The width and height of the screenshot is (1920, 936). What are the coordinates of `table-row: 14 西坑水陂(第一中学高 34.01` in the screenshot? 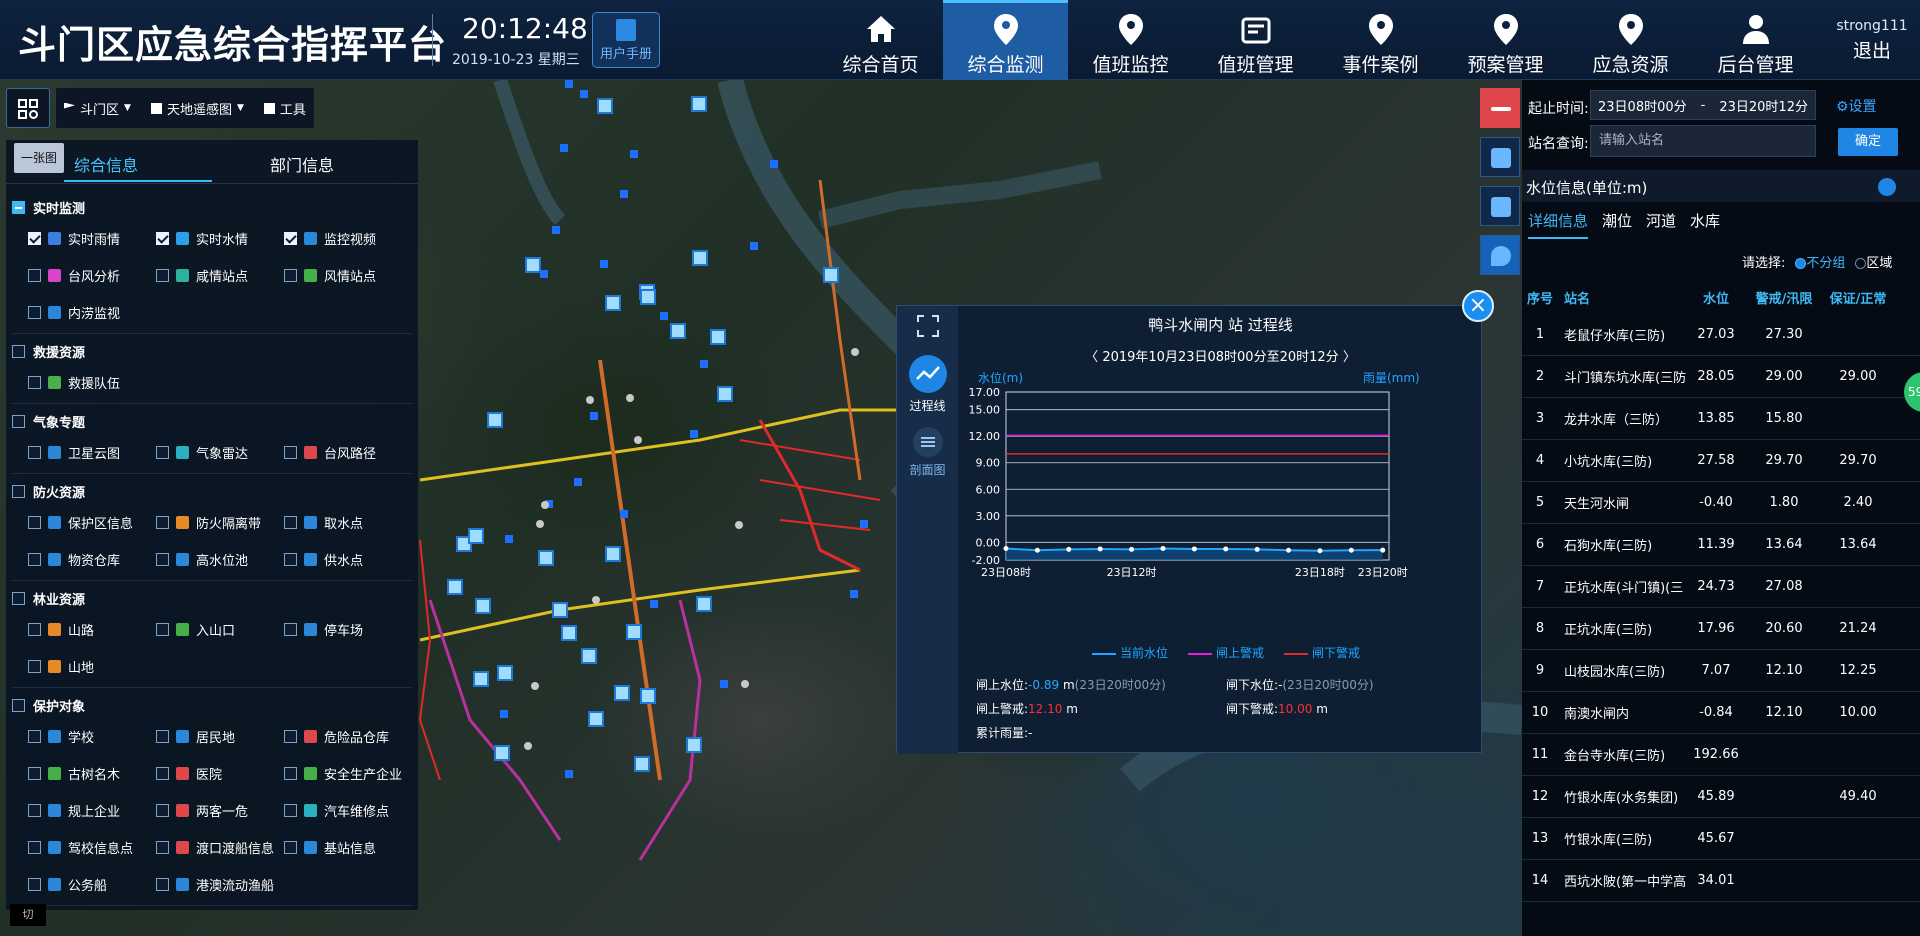 It's located at (1721, 881).